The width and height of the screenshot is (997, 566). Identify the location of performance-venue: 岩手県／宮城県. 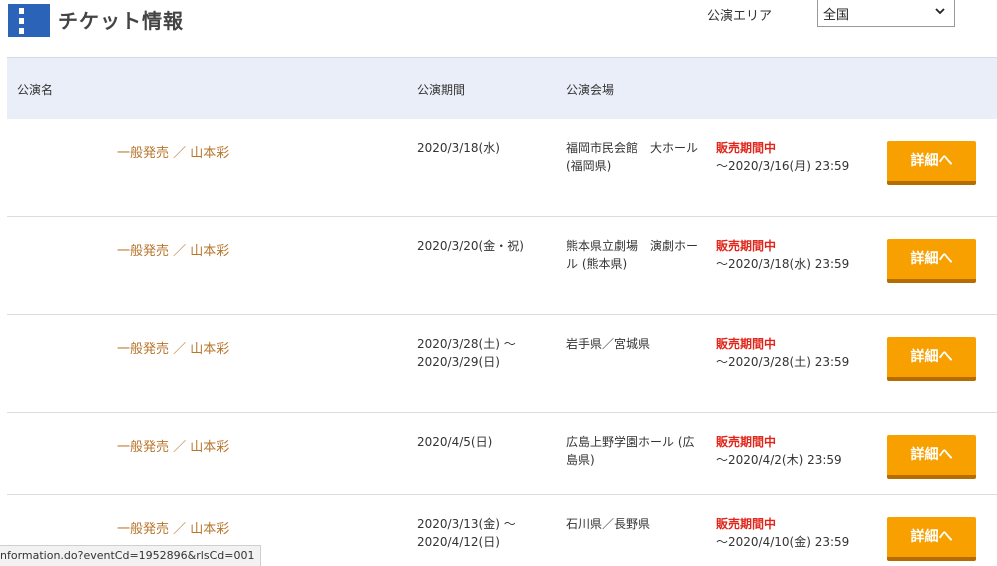
(608, 344).